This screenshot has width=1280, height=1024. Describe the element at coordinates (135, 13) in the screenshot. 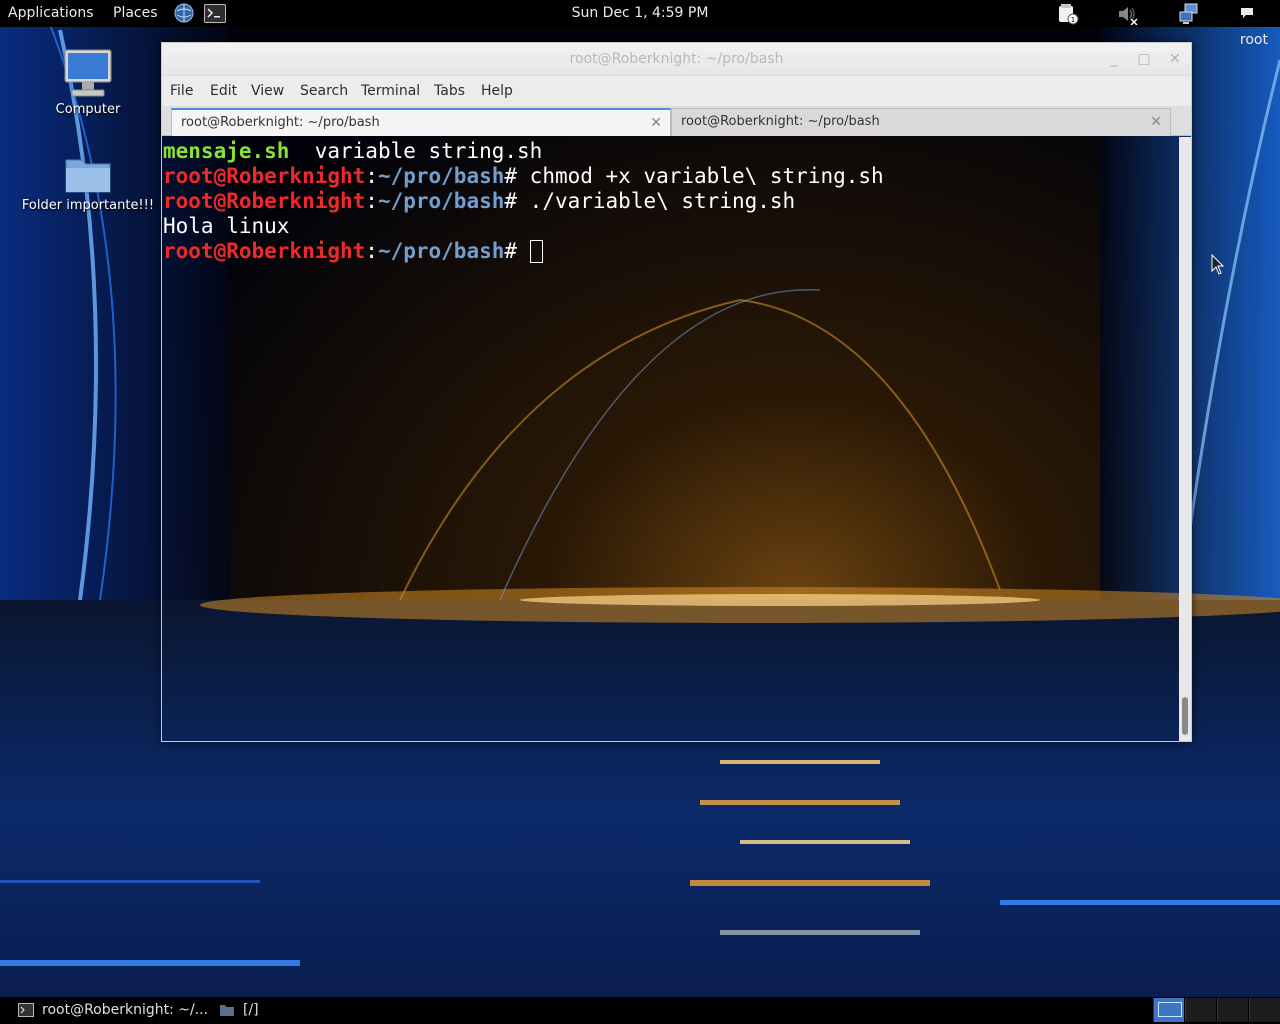

I see `places-menu: Places` at that location.